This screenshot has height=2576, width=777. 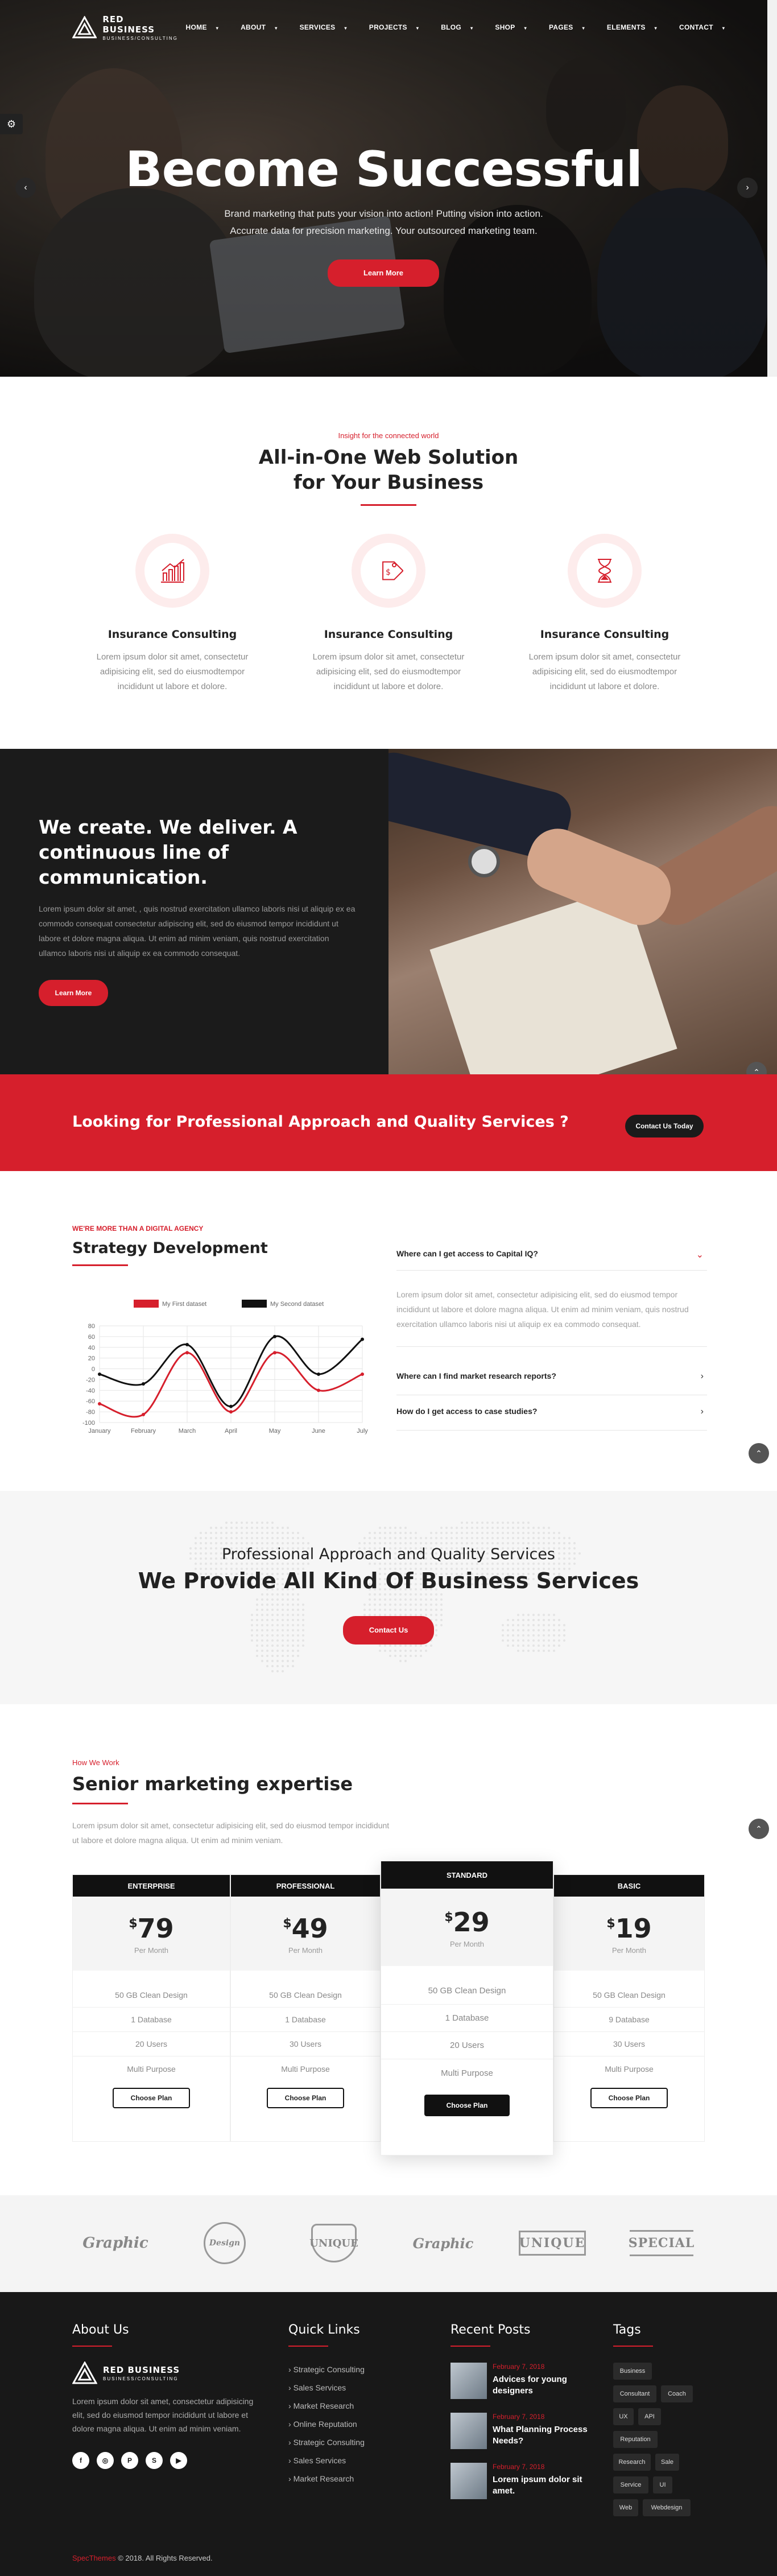 What do you see at coordinates (649, 2416) in the screenshot?
I see `tag: API` at bounding box center [649, 2416].